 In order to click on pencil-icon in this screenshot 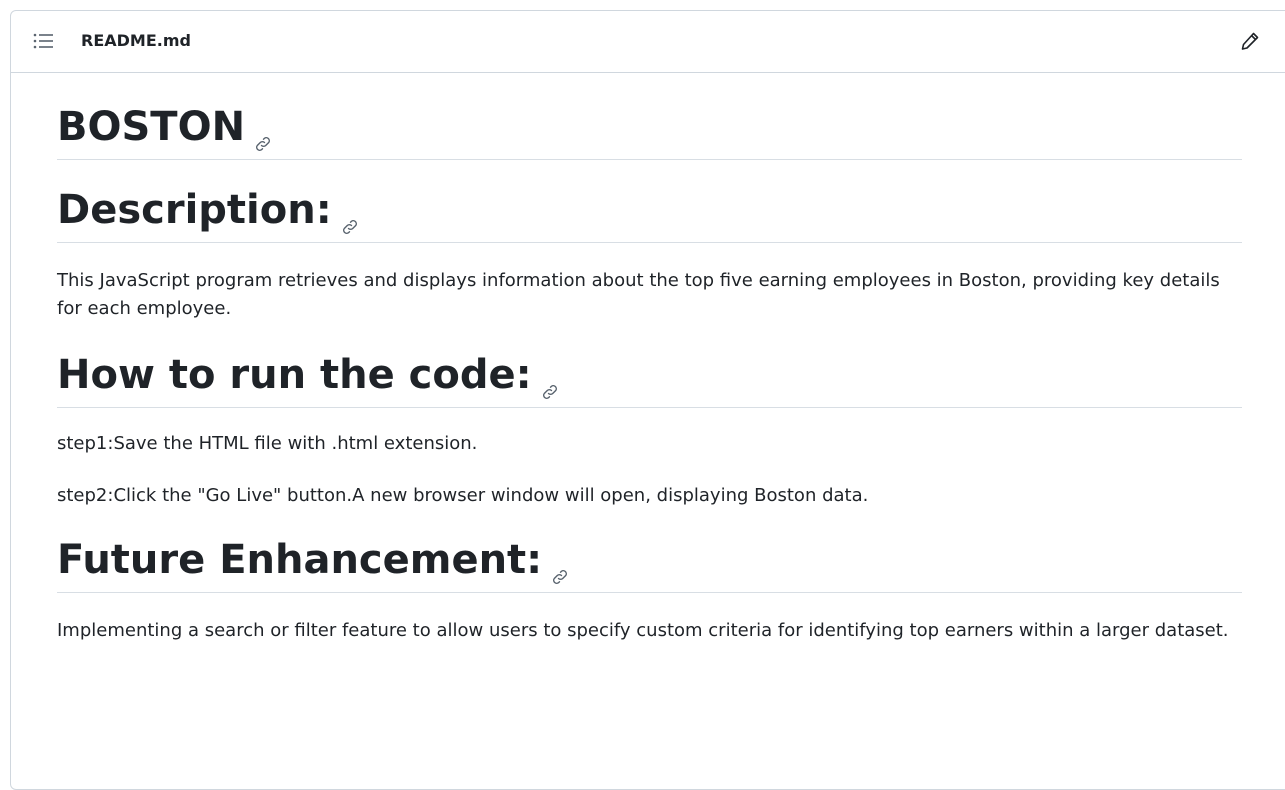, I will do `click(1250, 41)`.